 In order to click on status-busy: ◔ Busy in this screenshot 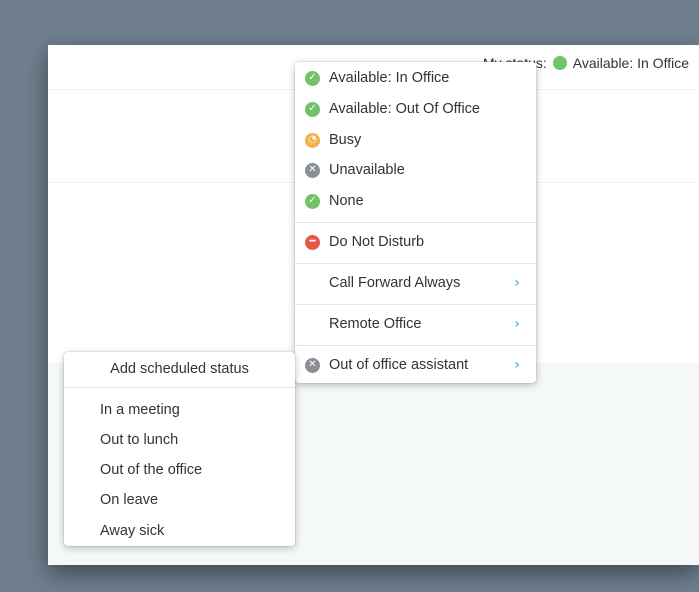, I will do `click(415, 140)`.